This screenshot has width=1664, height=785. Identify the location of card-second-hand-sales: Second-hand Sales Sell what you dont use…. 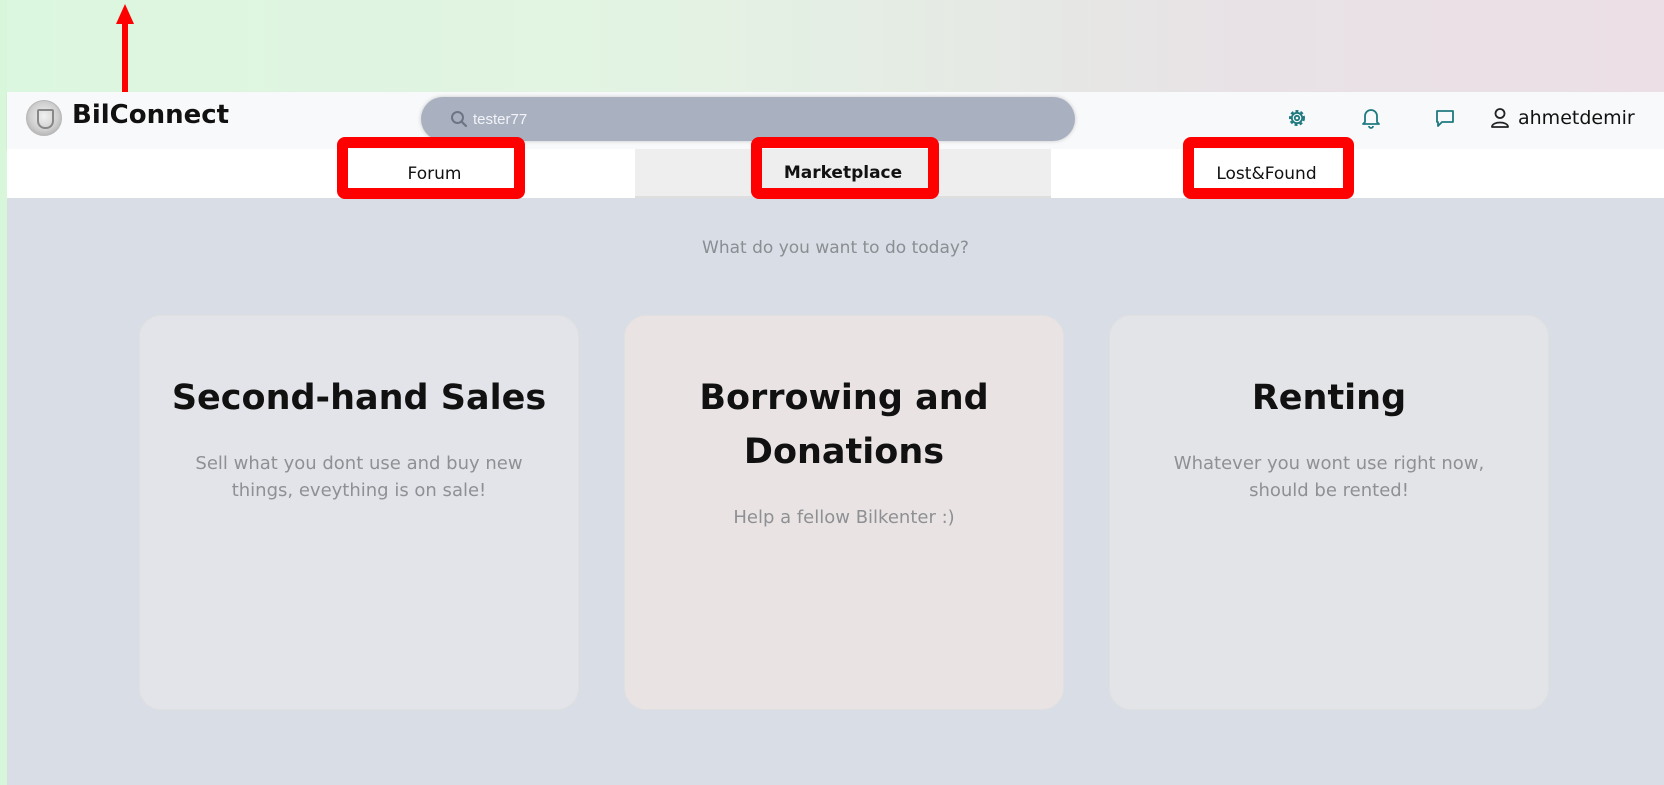
(359, 512).